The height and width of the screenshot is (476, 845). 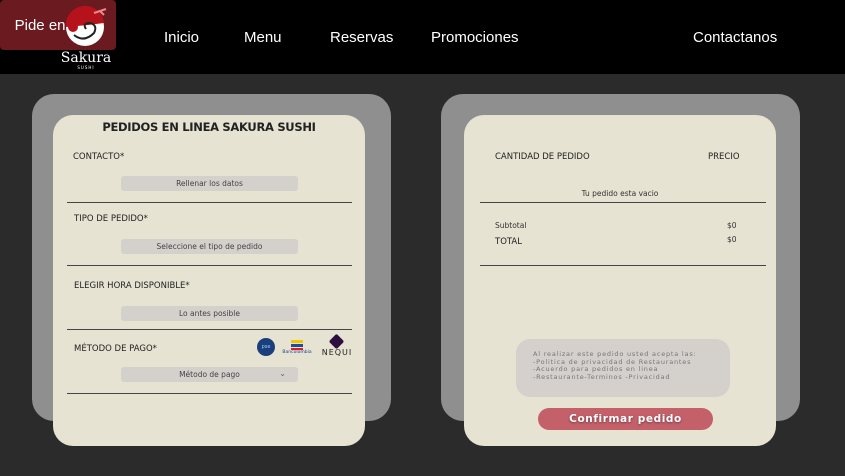 I want to click on total-label: TOTAL, so click(x=508, y=242).